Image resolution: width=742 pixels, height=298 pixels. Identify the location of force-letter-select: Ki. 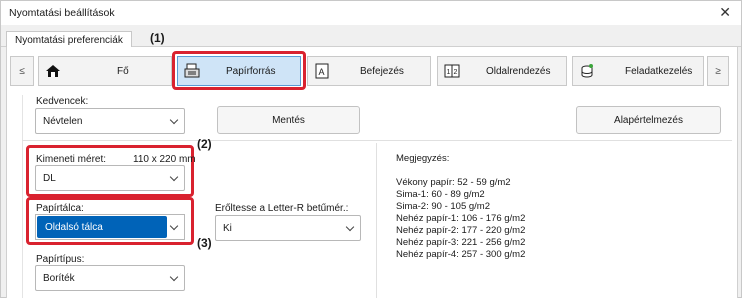
(288, 228).